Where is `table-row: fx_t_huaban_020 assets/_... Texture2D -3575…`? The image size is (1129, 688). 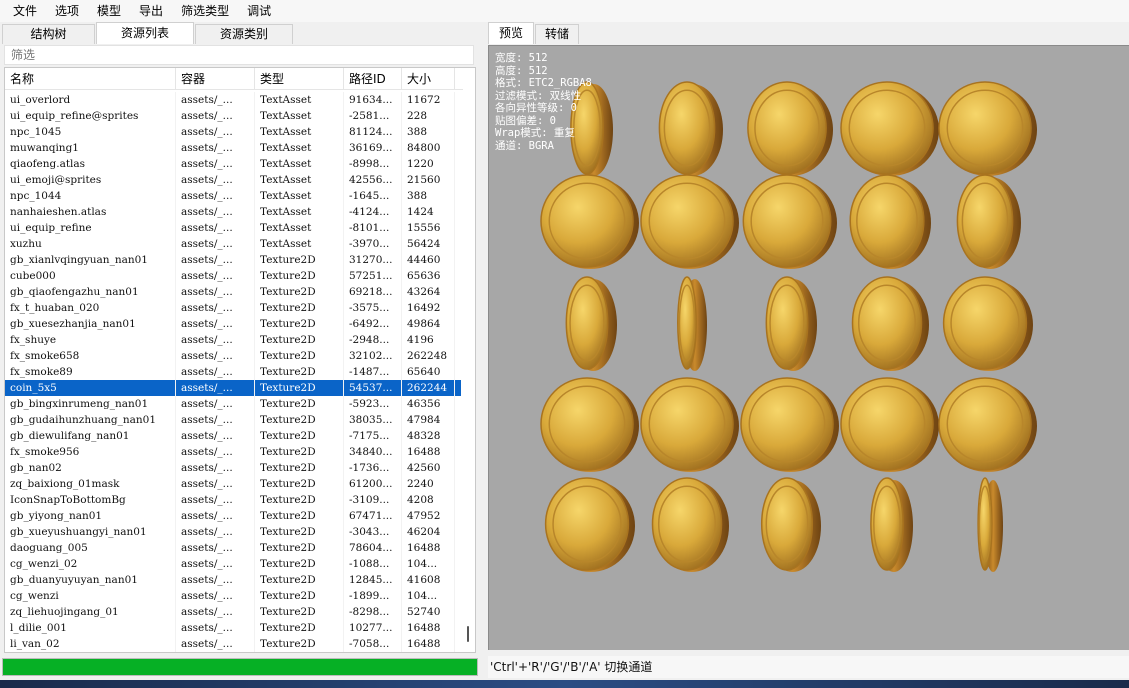
table-row: fx_t_huaban_020 assets/_... Texture2D -3575… is located at coordinates (233, 308).